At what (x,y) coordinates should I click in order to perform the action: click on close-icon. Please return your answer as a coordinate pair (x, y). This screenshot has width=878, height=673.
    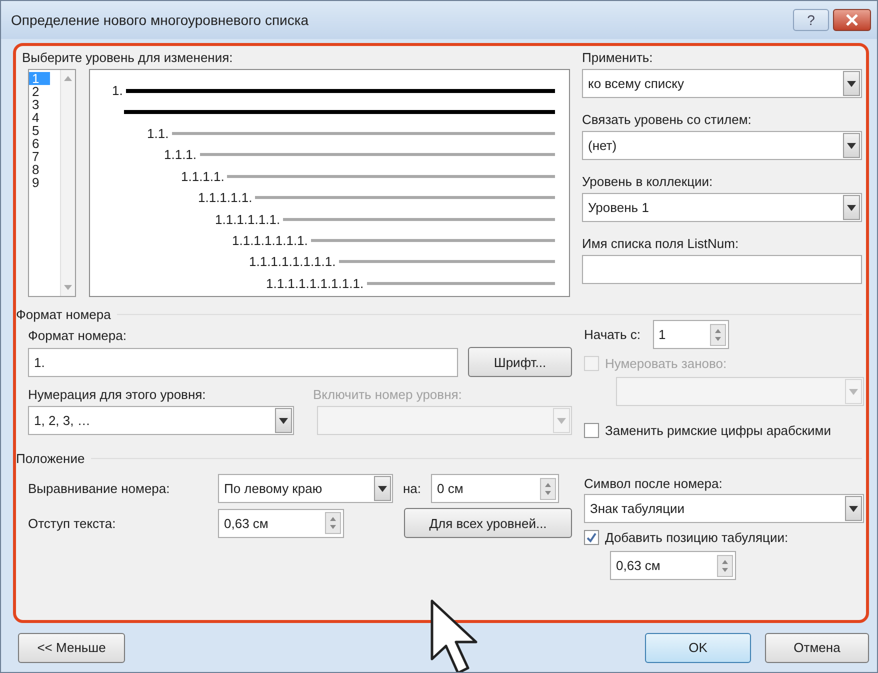
    Looking at the image, I should click on (852, 20).